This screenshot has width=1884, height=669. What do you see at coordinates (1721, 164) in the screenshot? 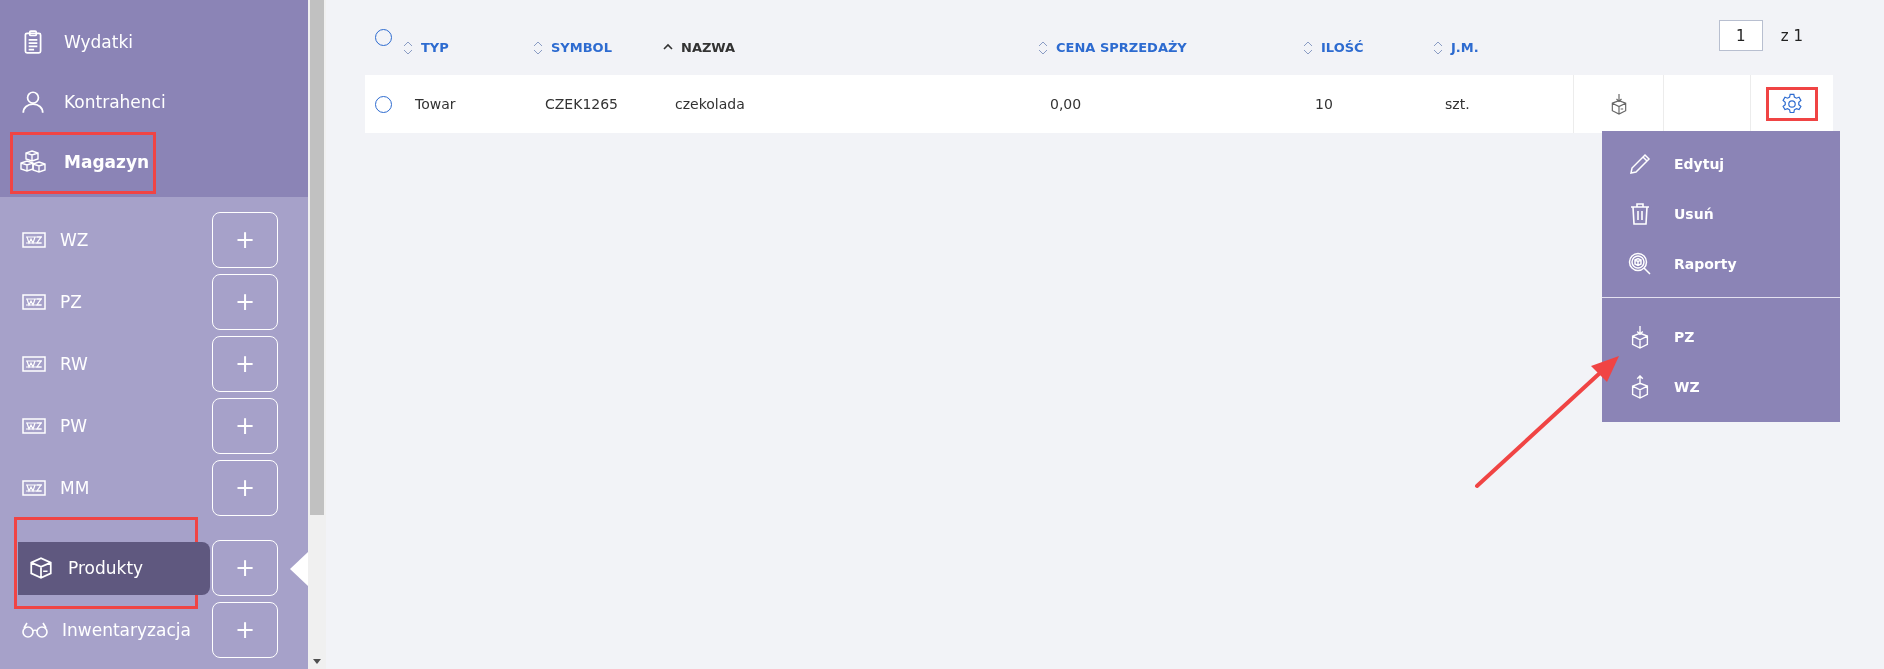
I see `menu-item: Edytuj` at bounding box center [1721, 164].